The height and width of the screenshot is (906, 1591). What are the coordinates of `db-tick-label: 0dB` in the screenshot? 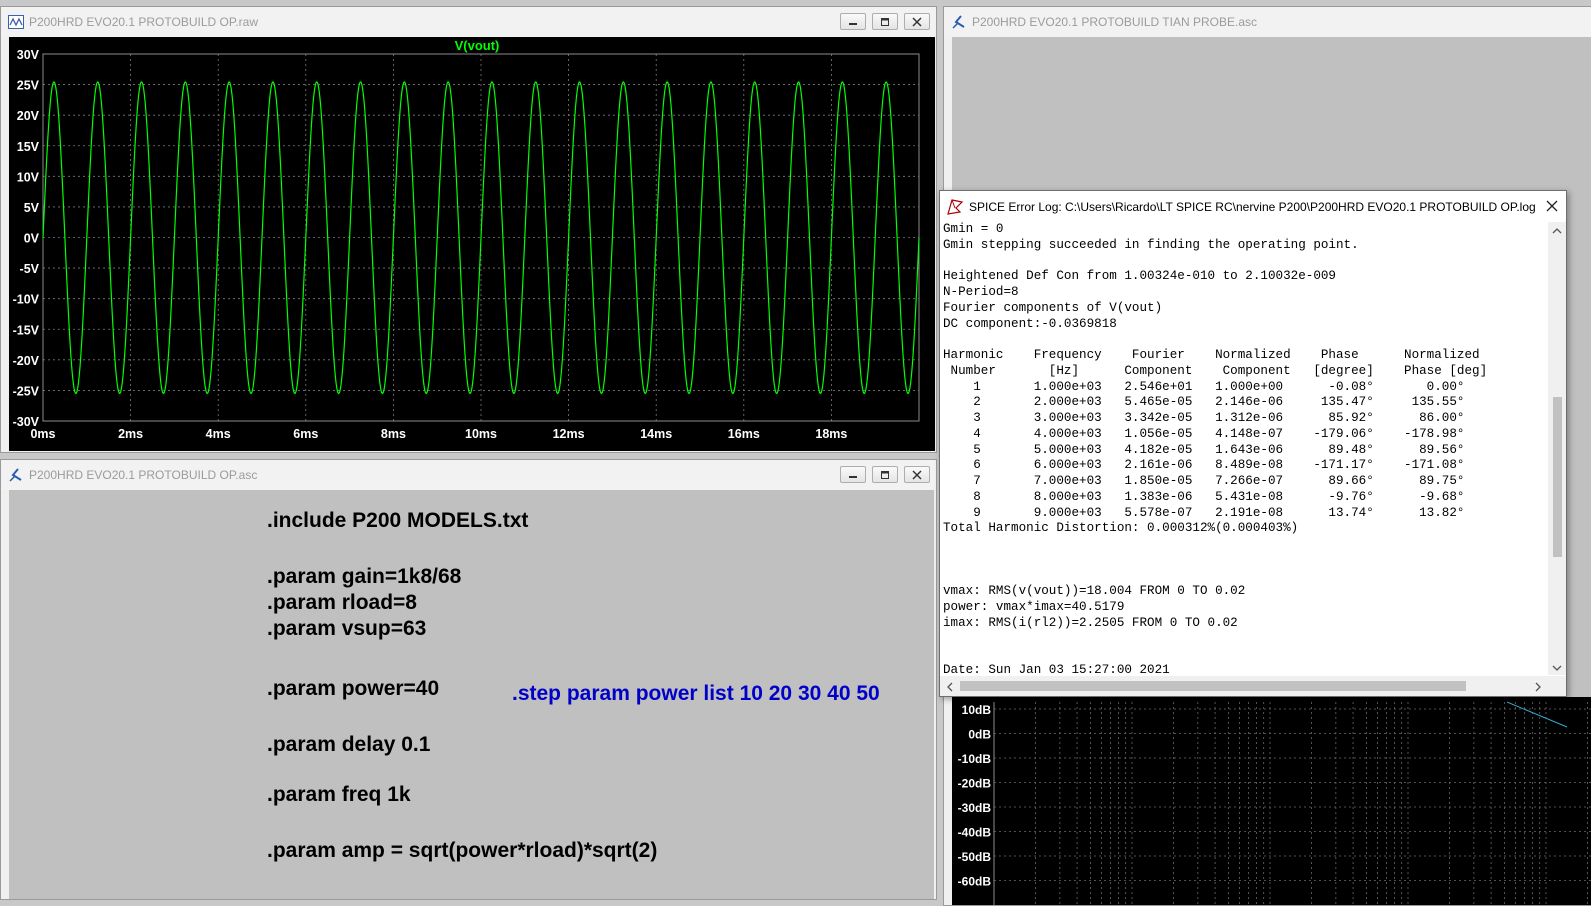 It's located at (979, 735).